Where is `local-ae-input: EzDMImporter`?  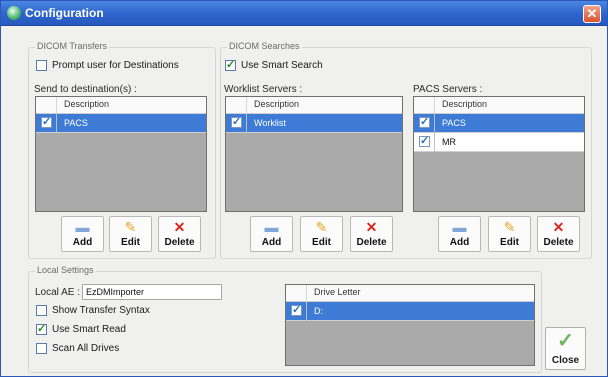
local-ae-input: EzDMImporter is located at coordinates (152, 292).